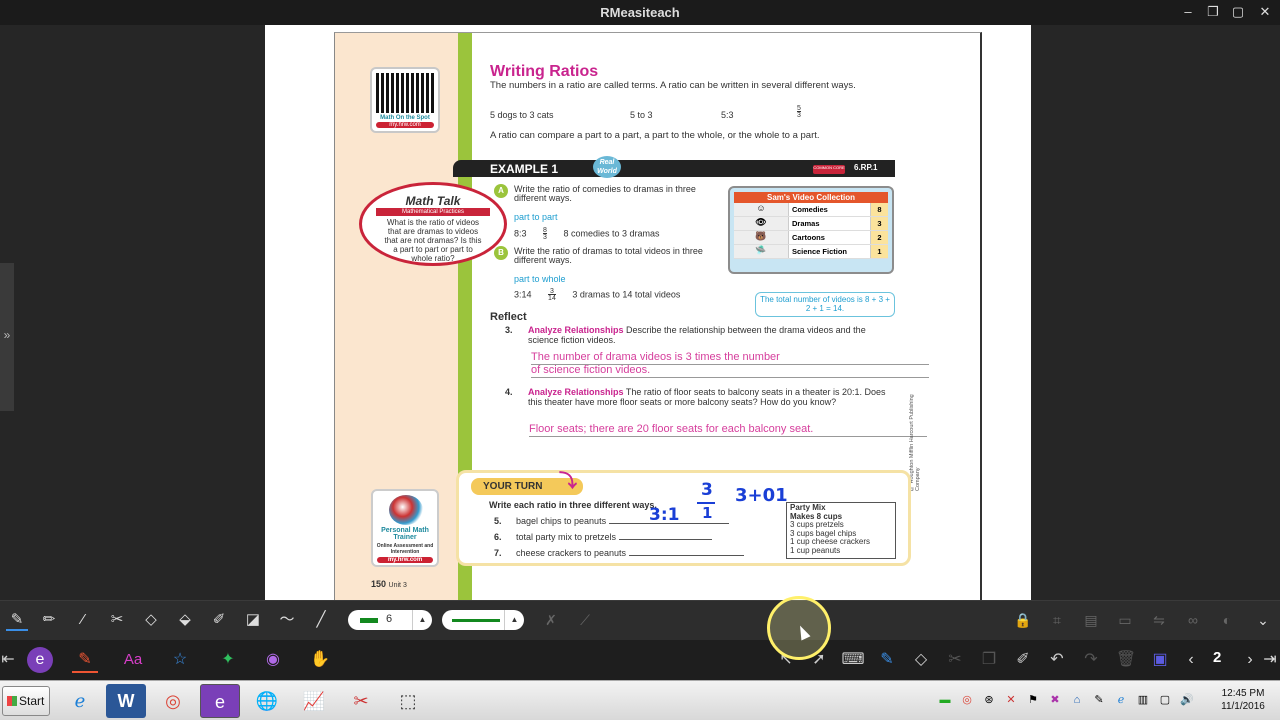 This screenshot has height=720, width=1280. What do you see at coordinates (989, 660) in the screenshot?
I see `copy-icon: ❐` at bounding box center [989, 660].